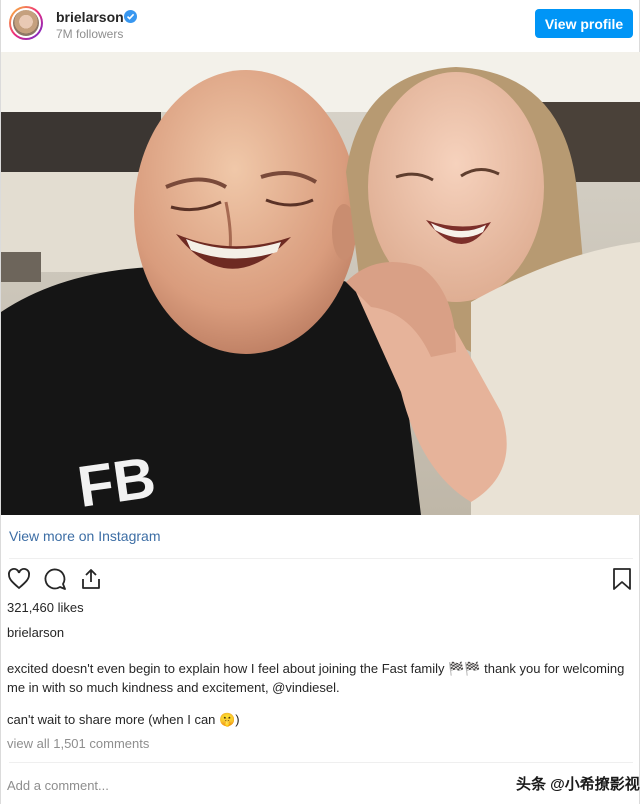  Describe the element at coordinates (84, 536) in the screenshot. I see `view-more-on-instagram-link: View more on Instagram` at that location.